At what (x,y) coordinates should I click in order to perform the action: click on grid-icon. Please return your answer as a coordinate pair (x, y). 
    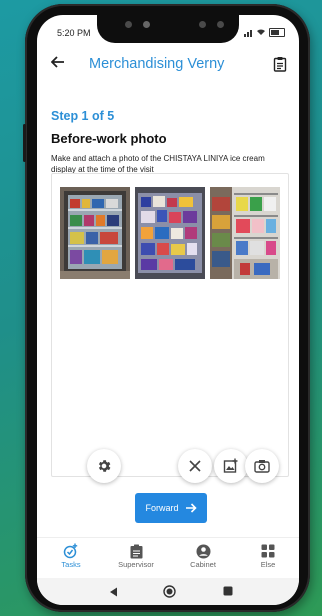
    Looking at the image, I should click on (268, 551).